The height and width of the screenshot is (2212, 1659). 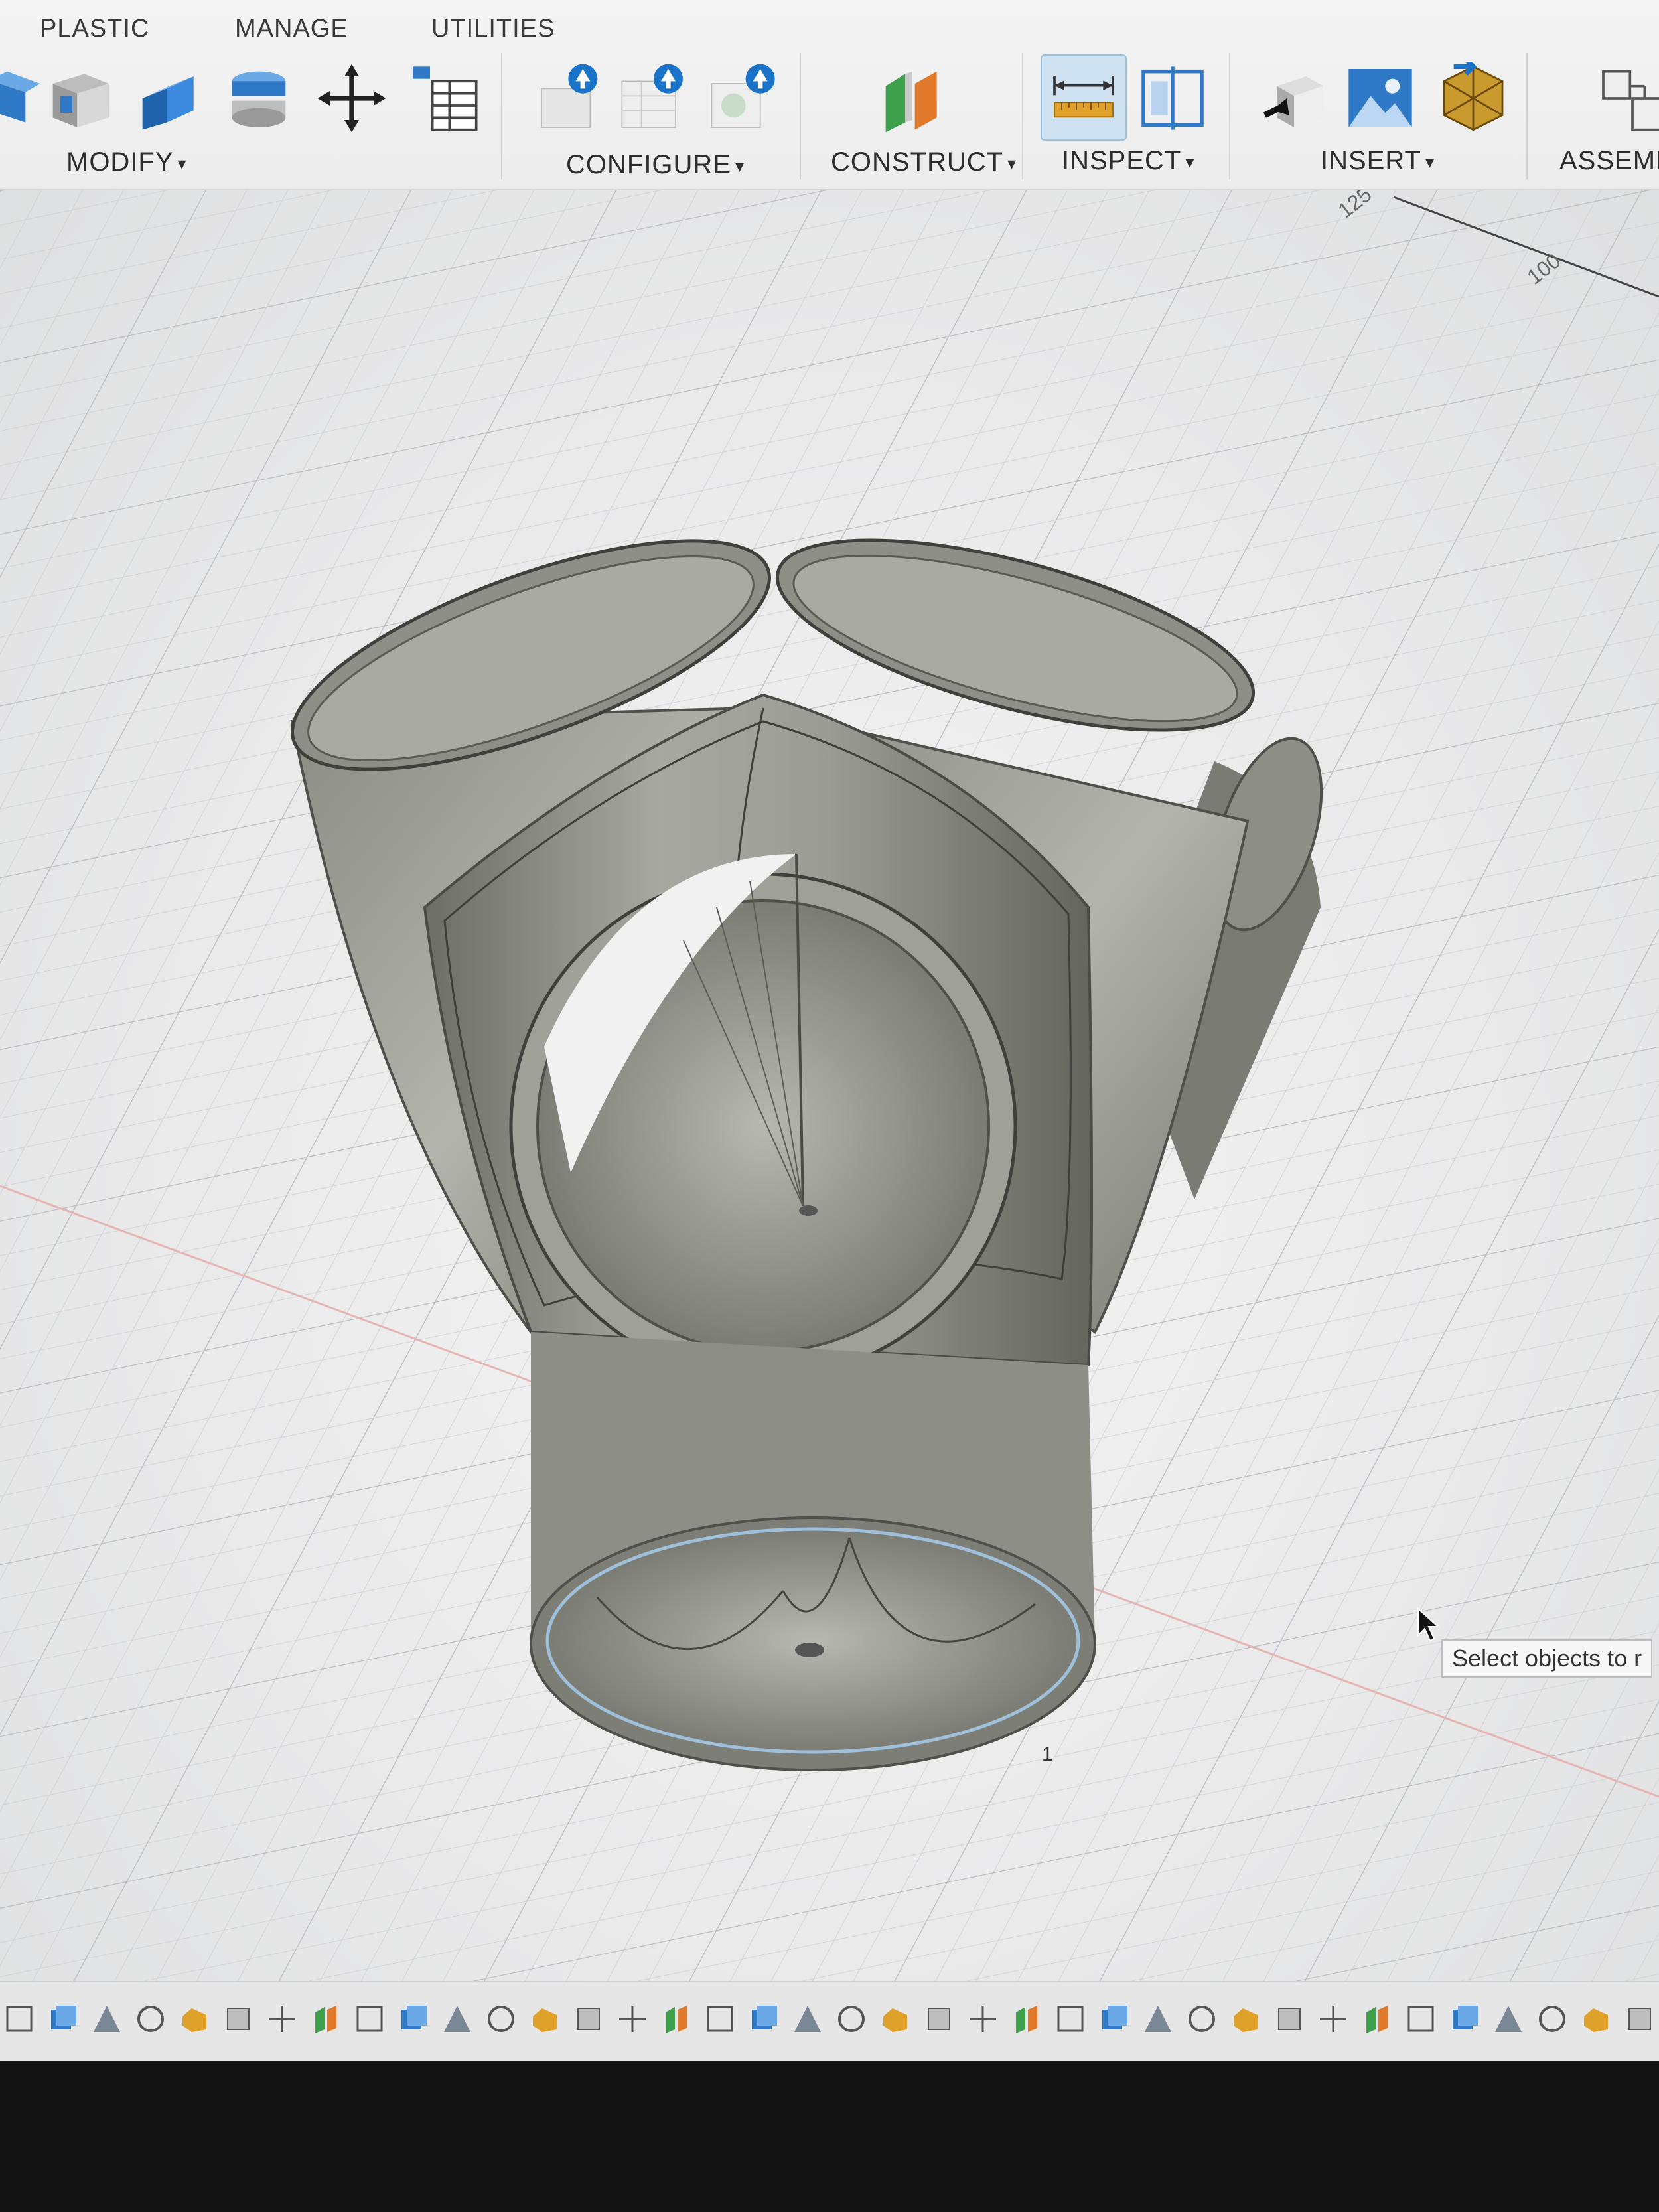 I want to click on timeline-feature-list, so click(x=829, y=2021).